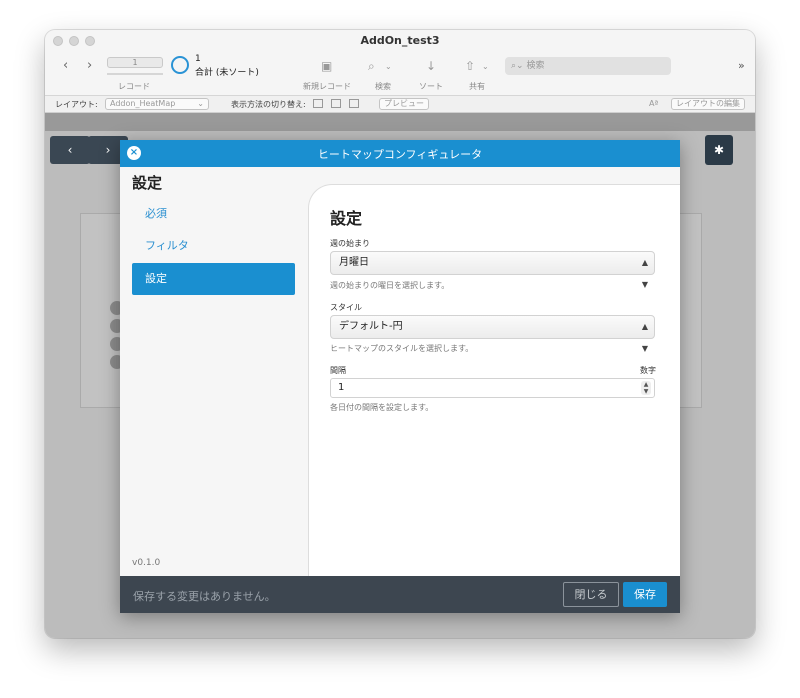 This screenshot has width=800, height=698. Describe the element at coordinates (135, 62) in the screenshot. I see `record-number-field: 1` at that location.